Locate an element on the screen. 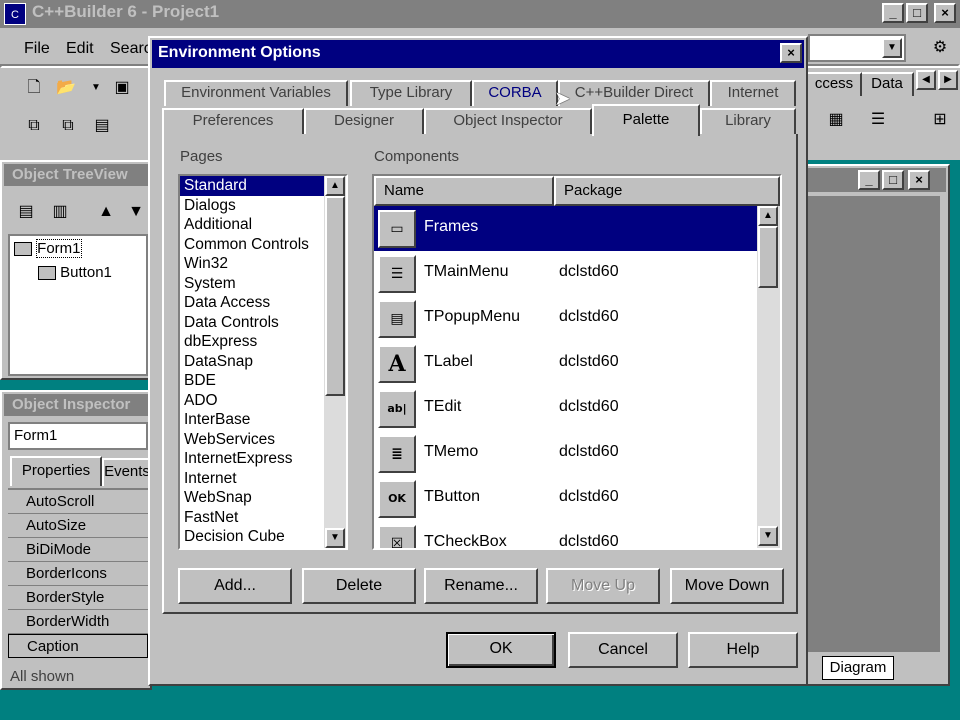  treeview-tool-icon-2: ▥ is located at coordinates (60, 212).